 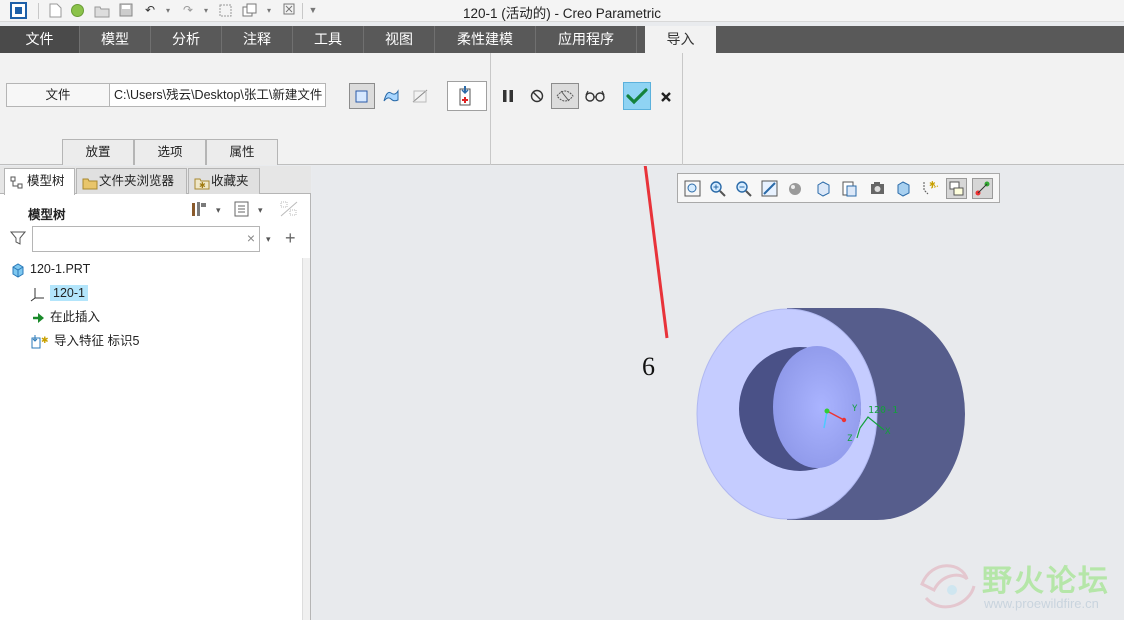 I want to click on navigator-tabs: 模型树 文件夹浏览器 ✱ 收藏夹, so click(x=155, y=180).